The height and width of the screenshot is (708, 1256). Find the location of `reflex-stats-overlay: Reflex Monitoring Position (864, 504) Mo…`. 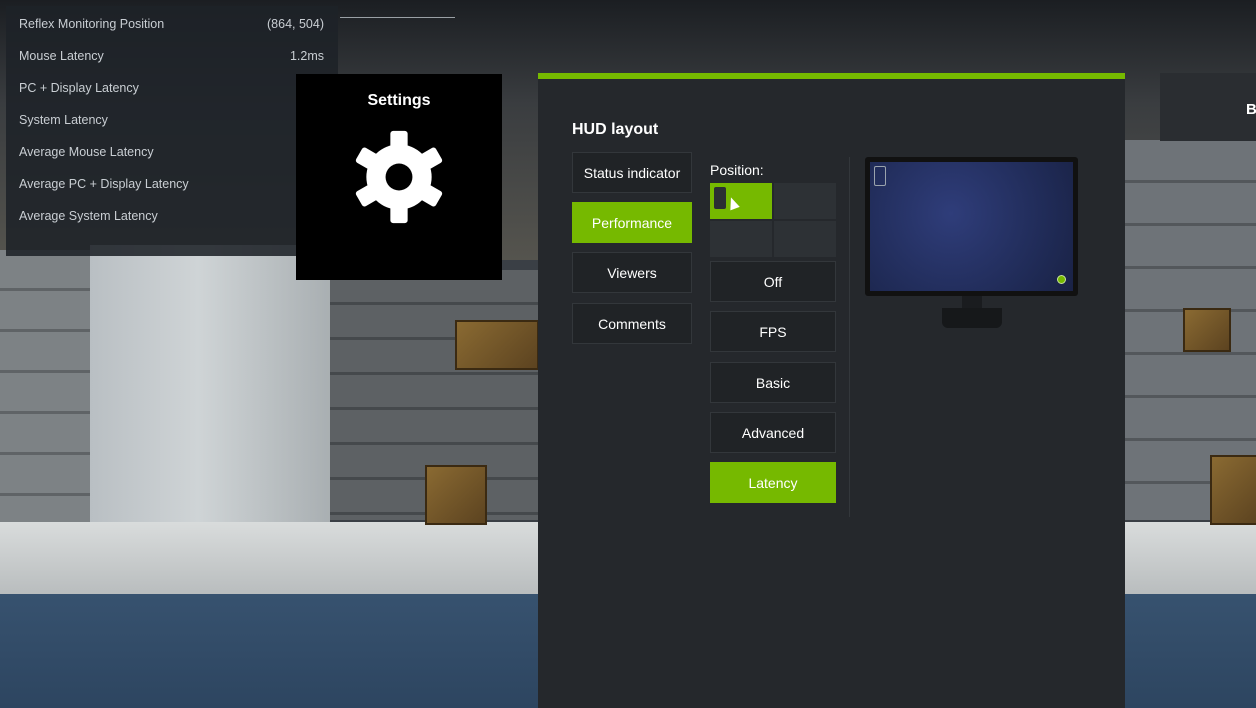

reflex-stats-overlay: Reflex Monitoring Position (864, 504) Mo… is located at coordinates (172, 131).